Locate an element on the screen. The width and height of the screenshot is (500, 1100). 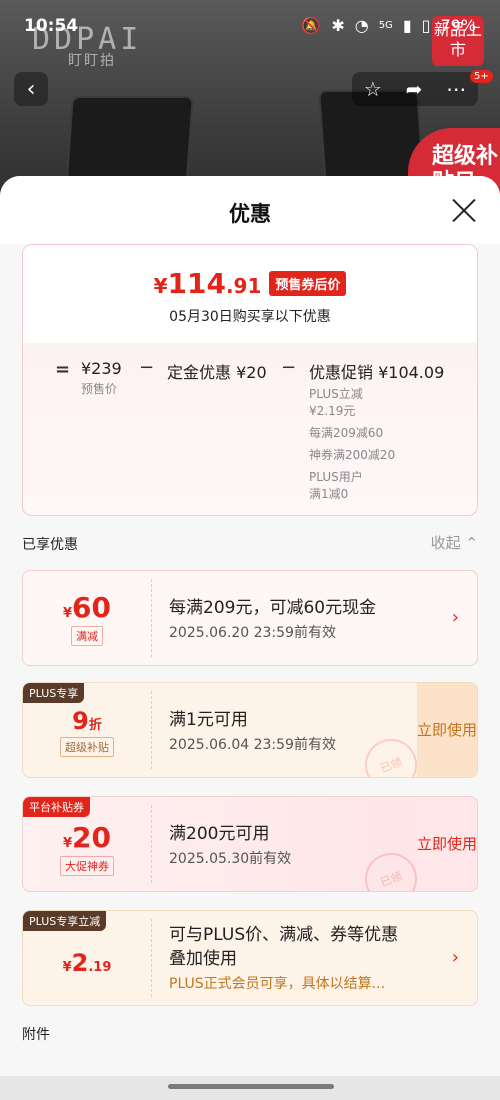
status-time: 10:54 is located at coordinates (51, 26).